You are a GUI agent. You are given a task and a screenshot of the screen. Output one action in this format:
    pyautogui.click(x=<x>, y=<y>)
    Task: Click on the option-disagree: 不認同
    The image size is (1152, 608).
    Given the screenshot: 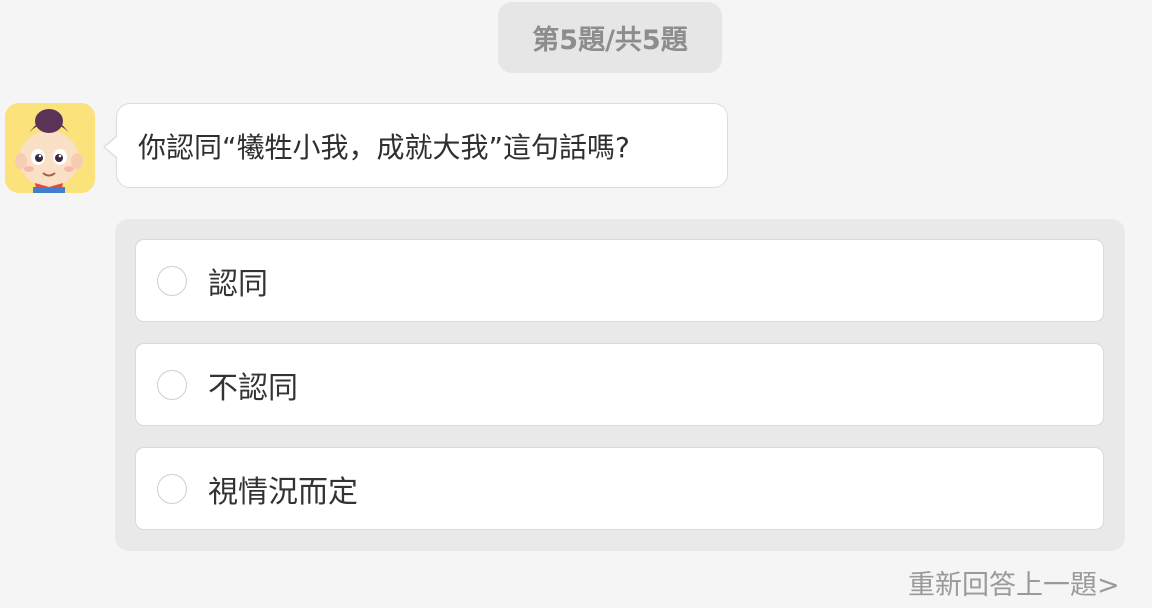 What is the action you would take?
    pyautogui.click(x=619, y=384)
    